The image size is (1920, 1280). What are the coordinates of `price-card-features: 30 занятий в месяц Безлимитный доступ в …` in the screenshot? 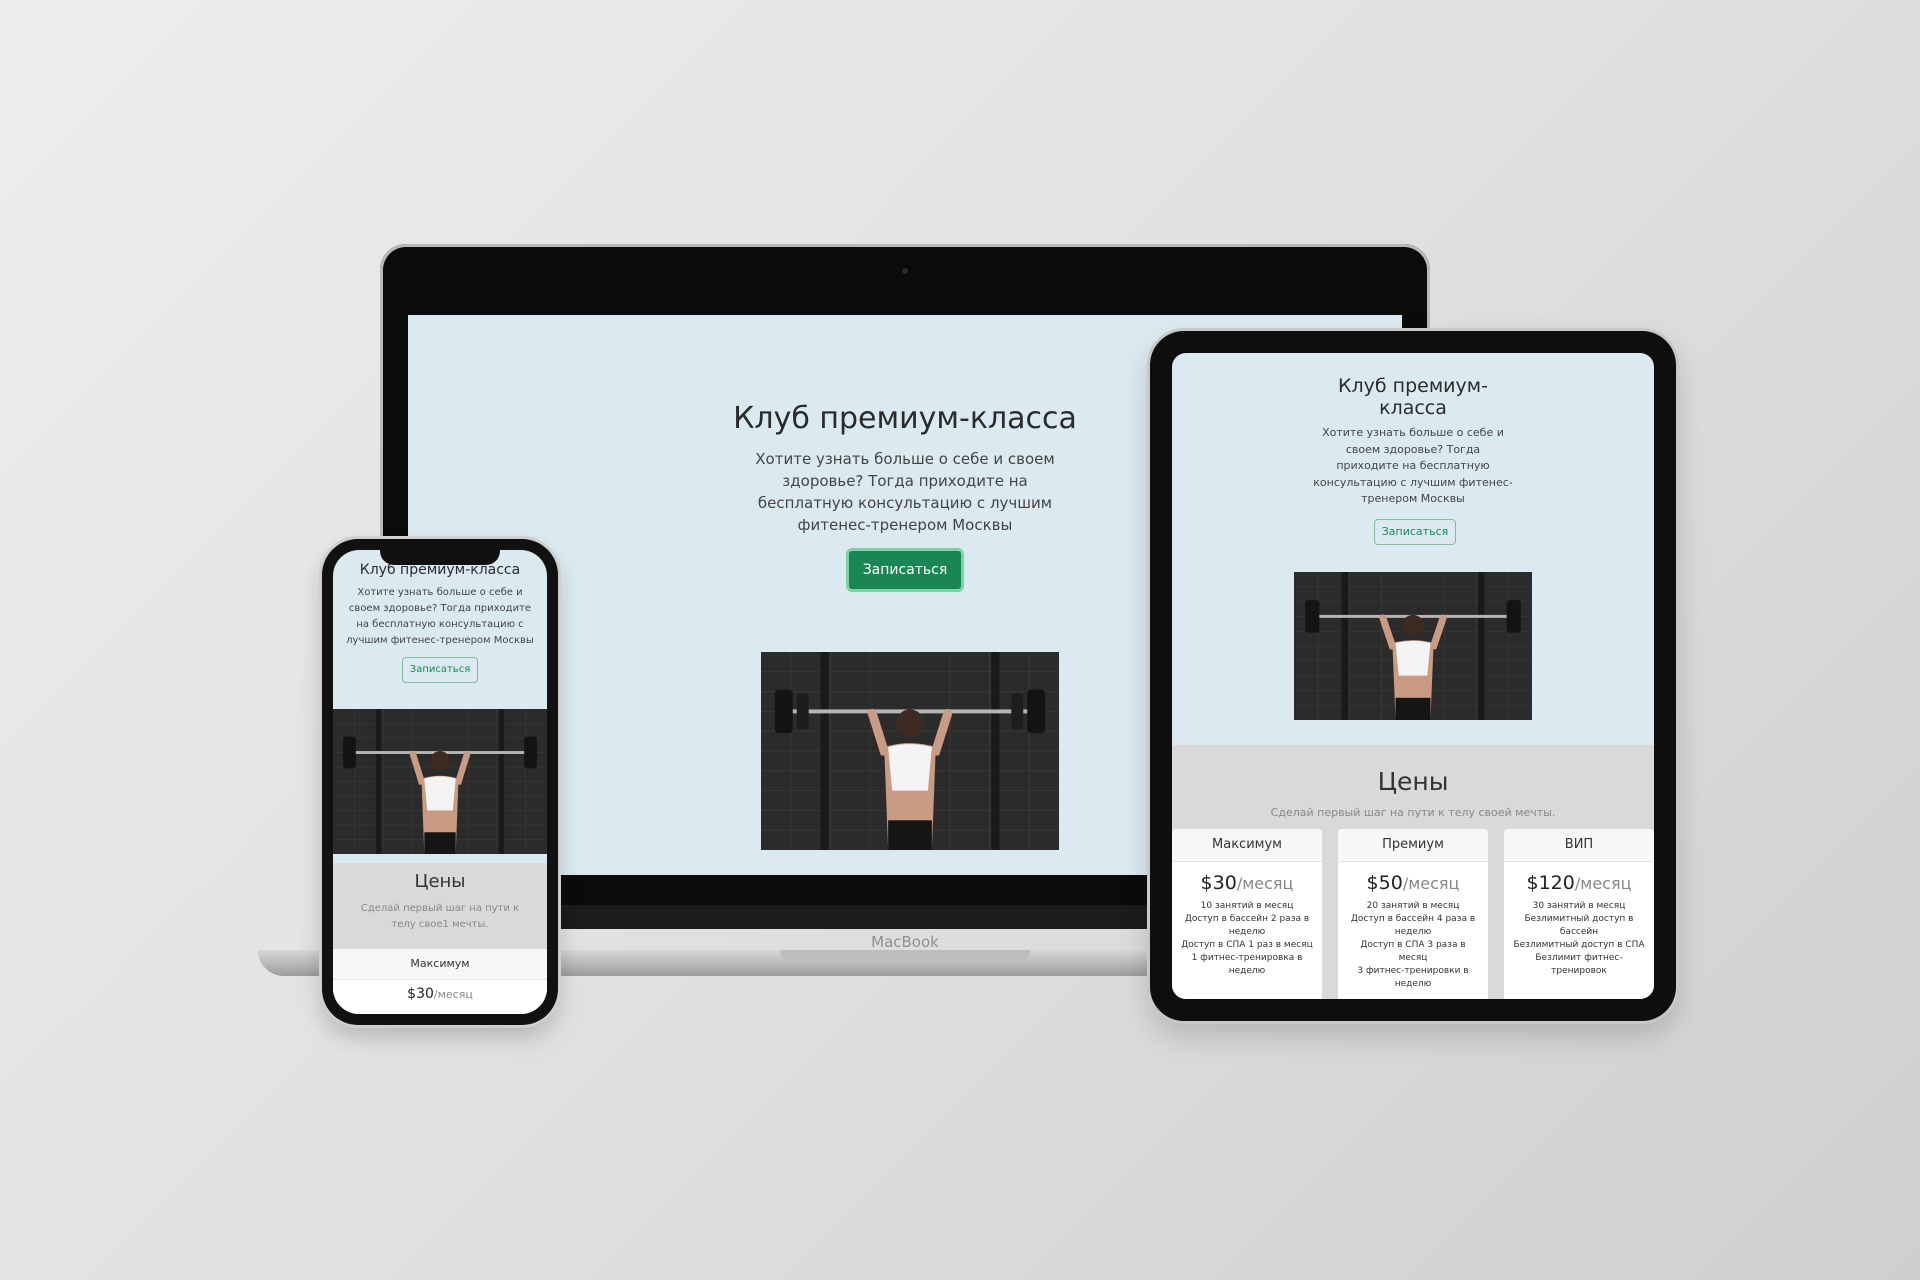 It's located at (1579, 939).